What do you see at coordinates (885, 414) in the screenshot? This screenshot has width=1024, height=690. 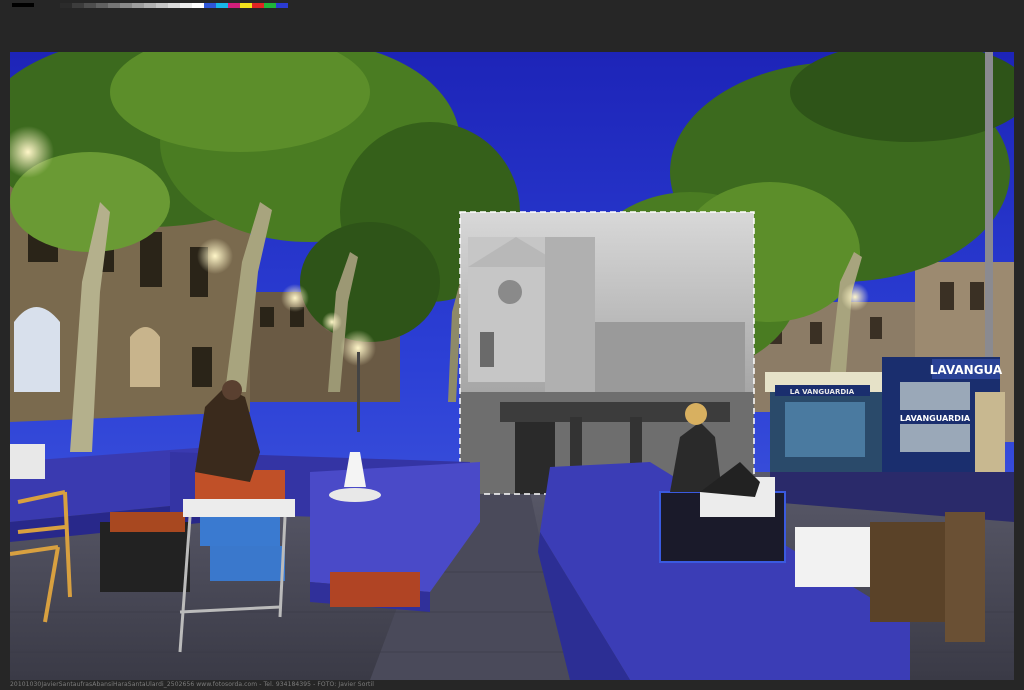 I see `newsstand: LAVANGUA LAVANGUARDIA LA VANGUARDIA` at bounding box center [885, 414].